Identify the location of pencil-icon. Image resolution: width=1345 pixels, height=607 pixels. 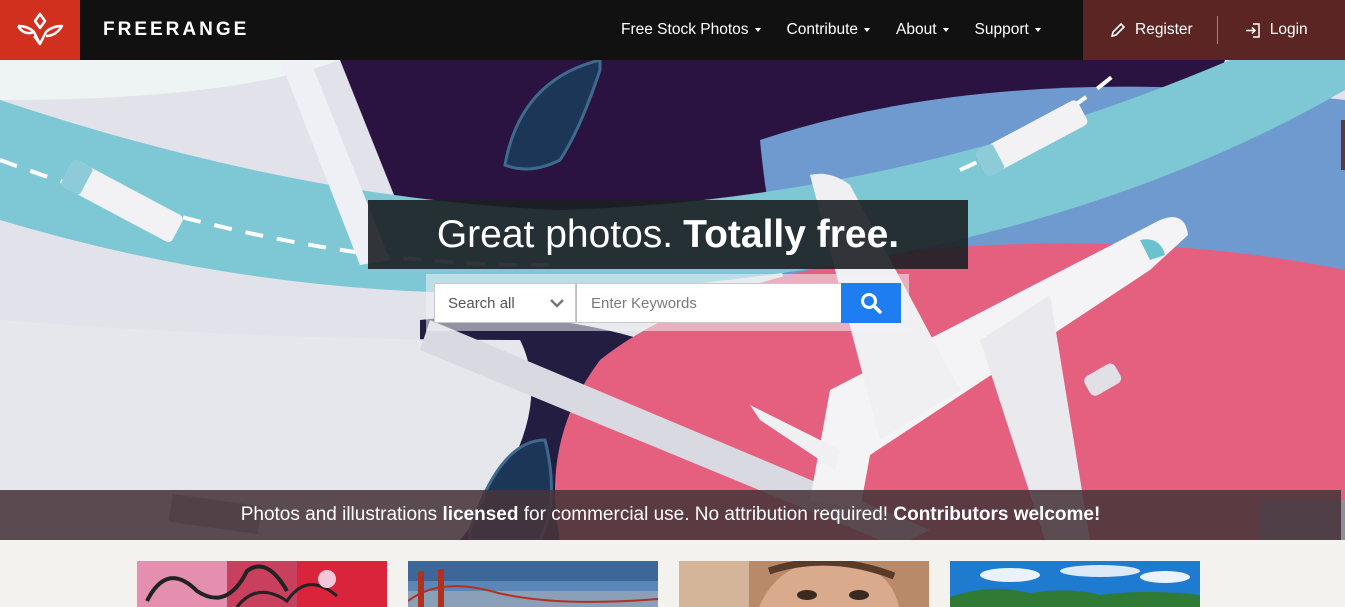
(1118, 30).